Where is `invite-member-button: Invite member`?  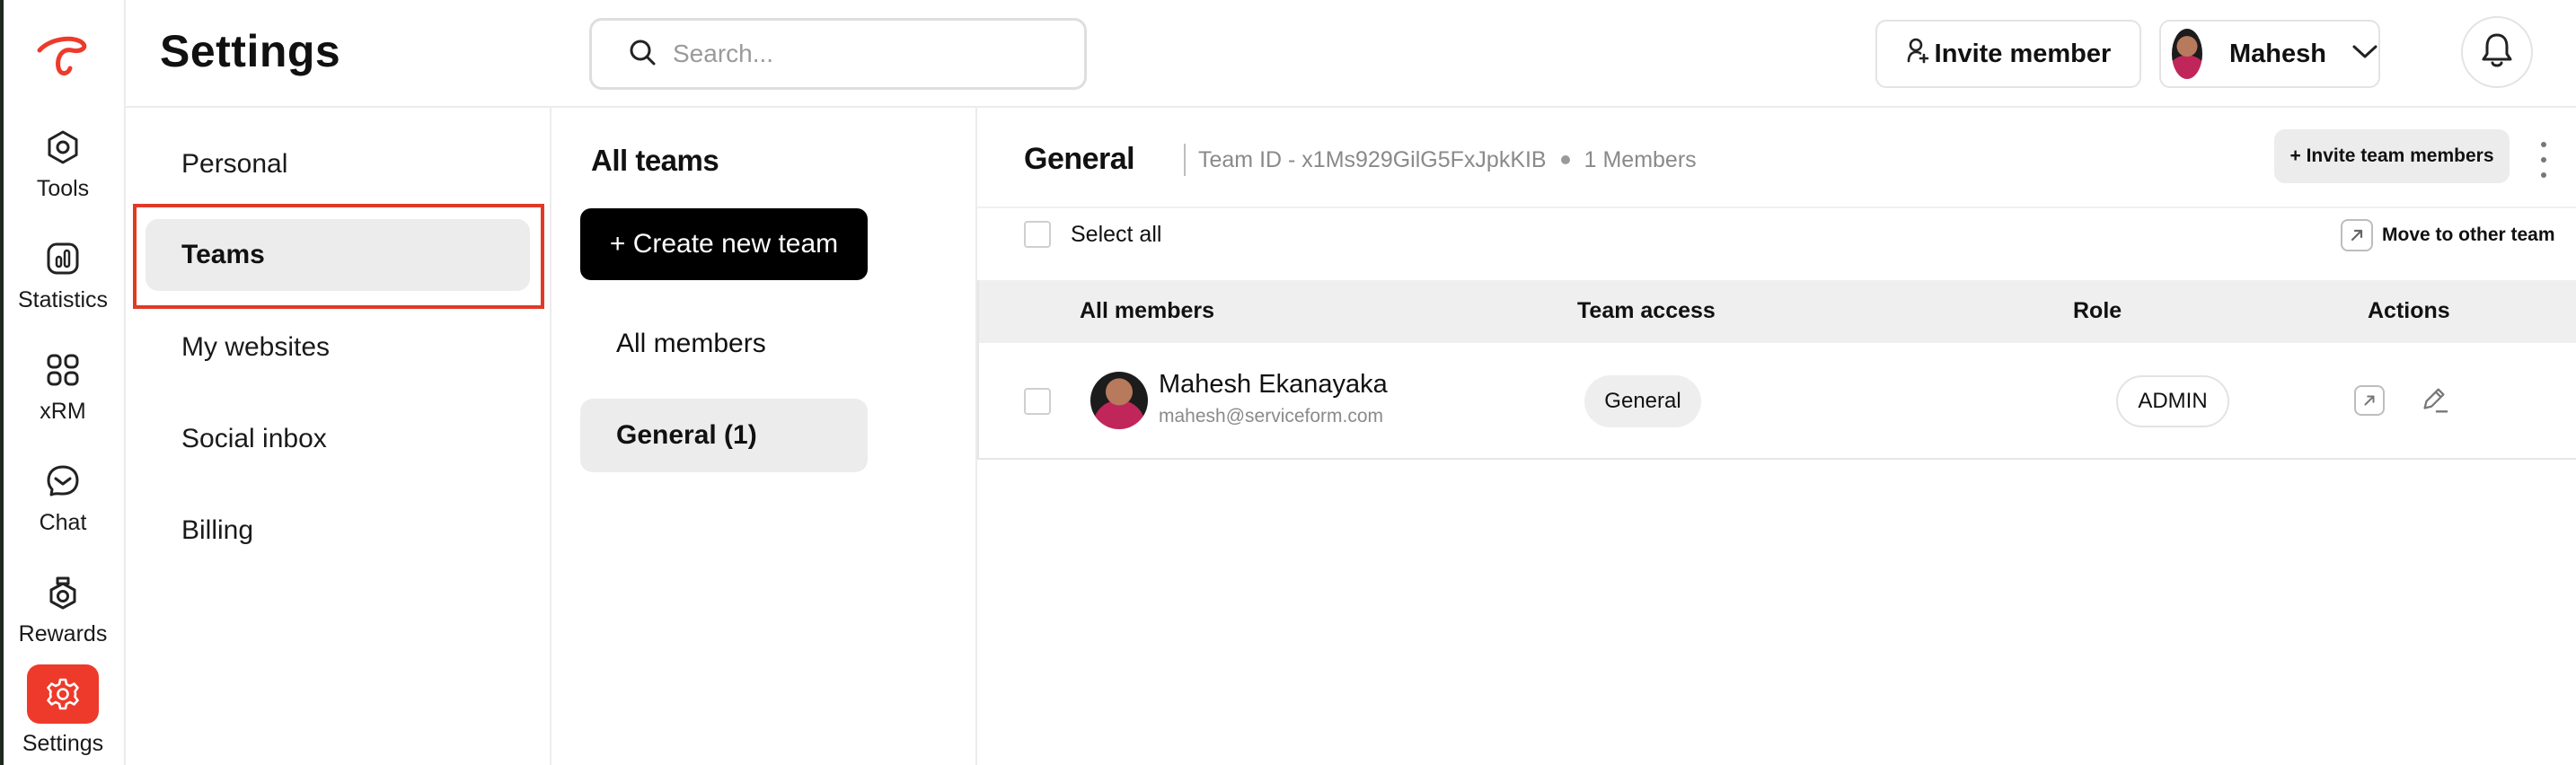
invite-member-button: Invite member is located at coordinates (2008, 54).